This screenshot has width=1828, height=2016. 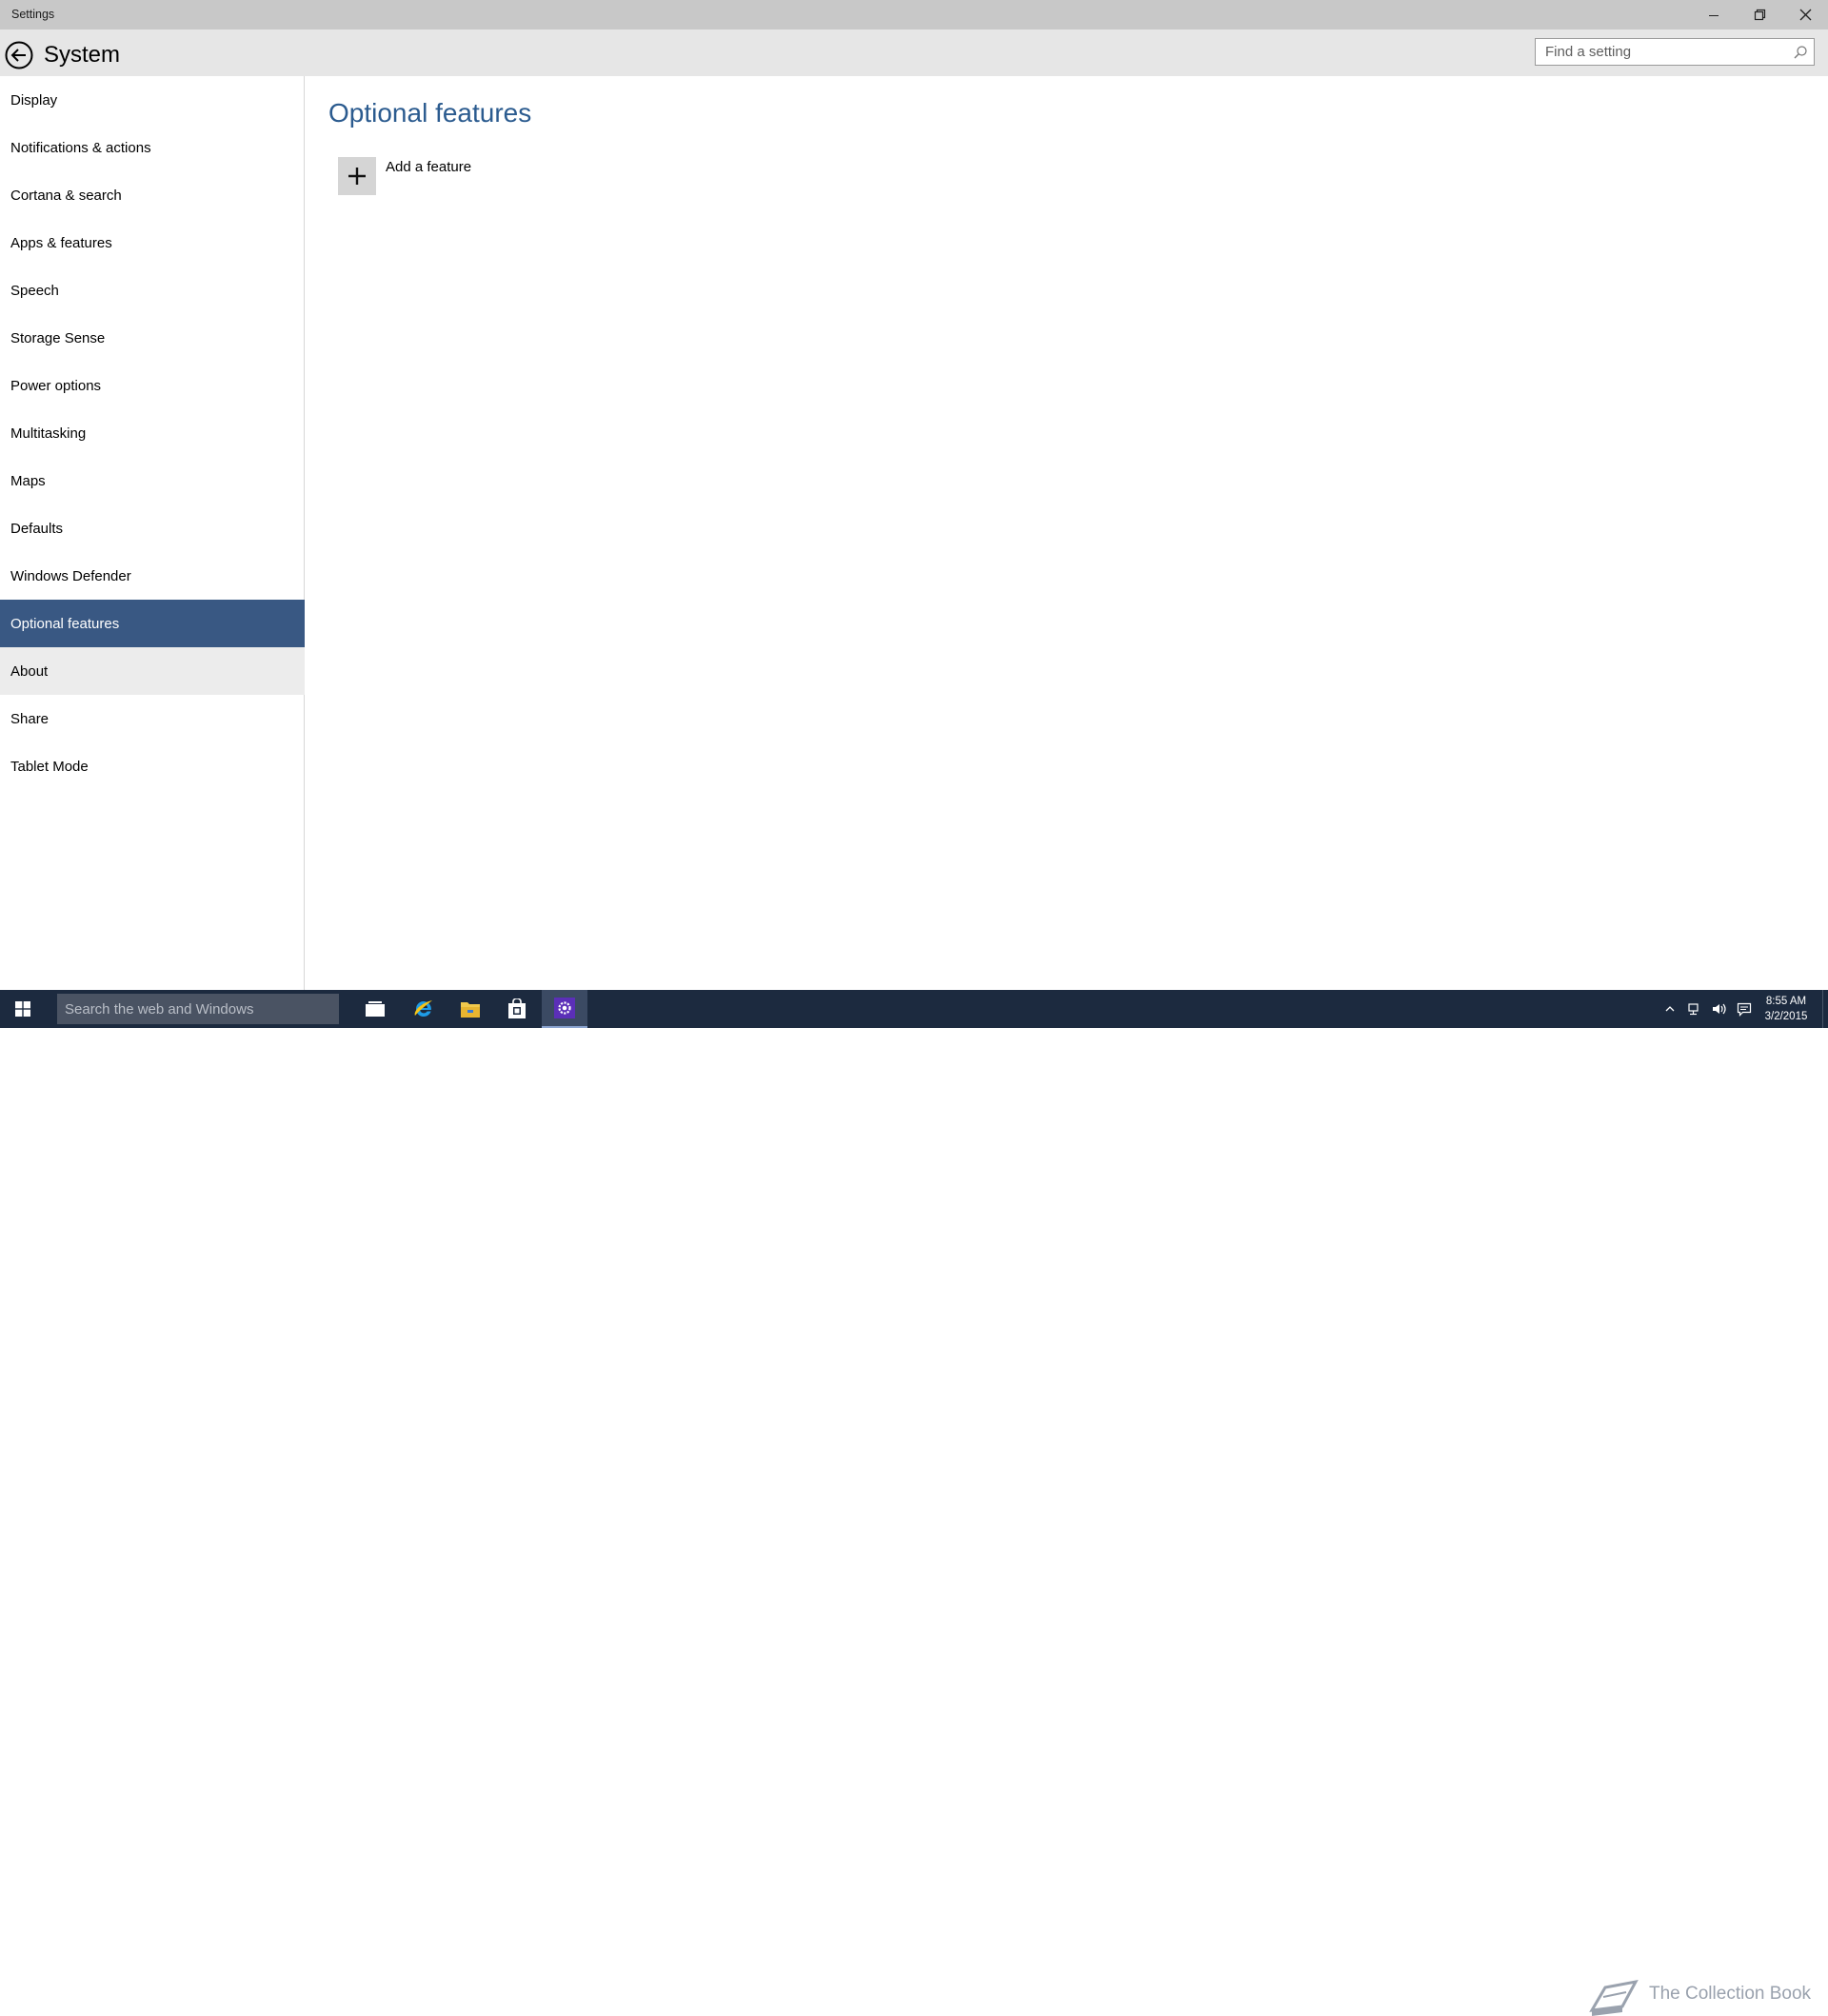 I want to click on close-icon, so click(x=1805, y=15).